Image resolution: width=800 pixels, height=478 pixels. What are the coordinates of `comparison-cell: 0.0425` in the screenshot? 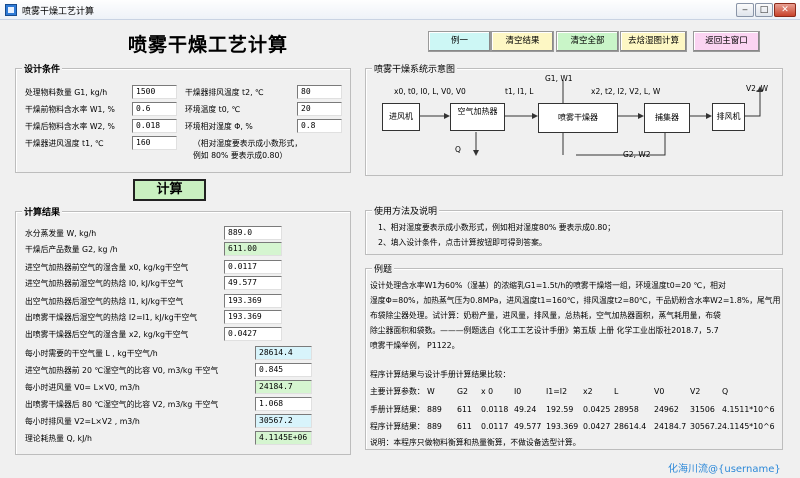 It's located at (597, 409).